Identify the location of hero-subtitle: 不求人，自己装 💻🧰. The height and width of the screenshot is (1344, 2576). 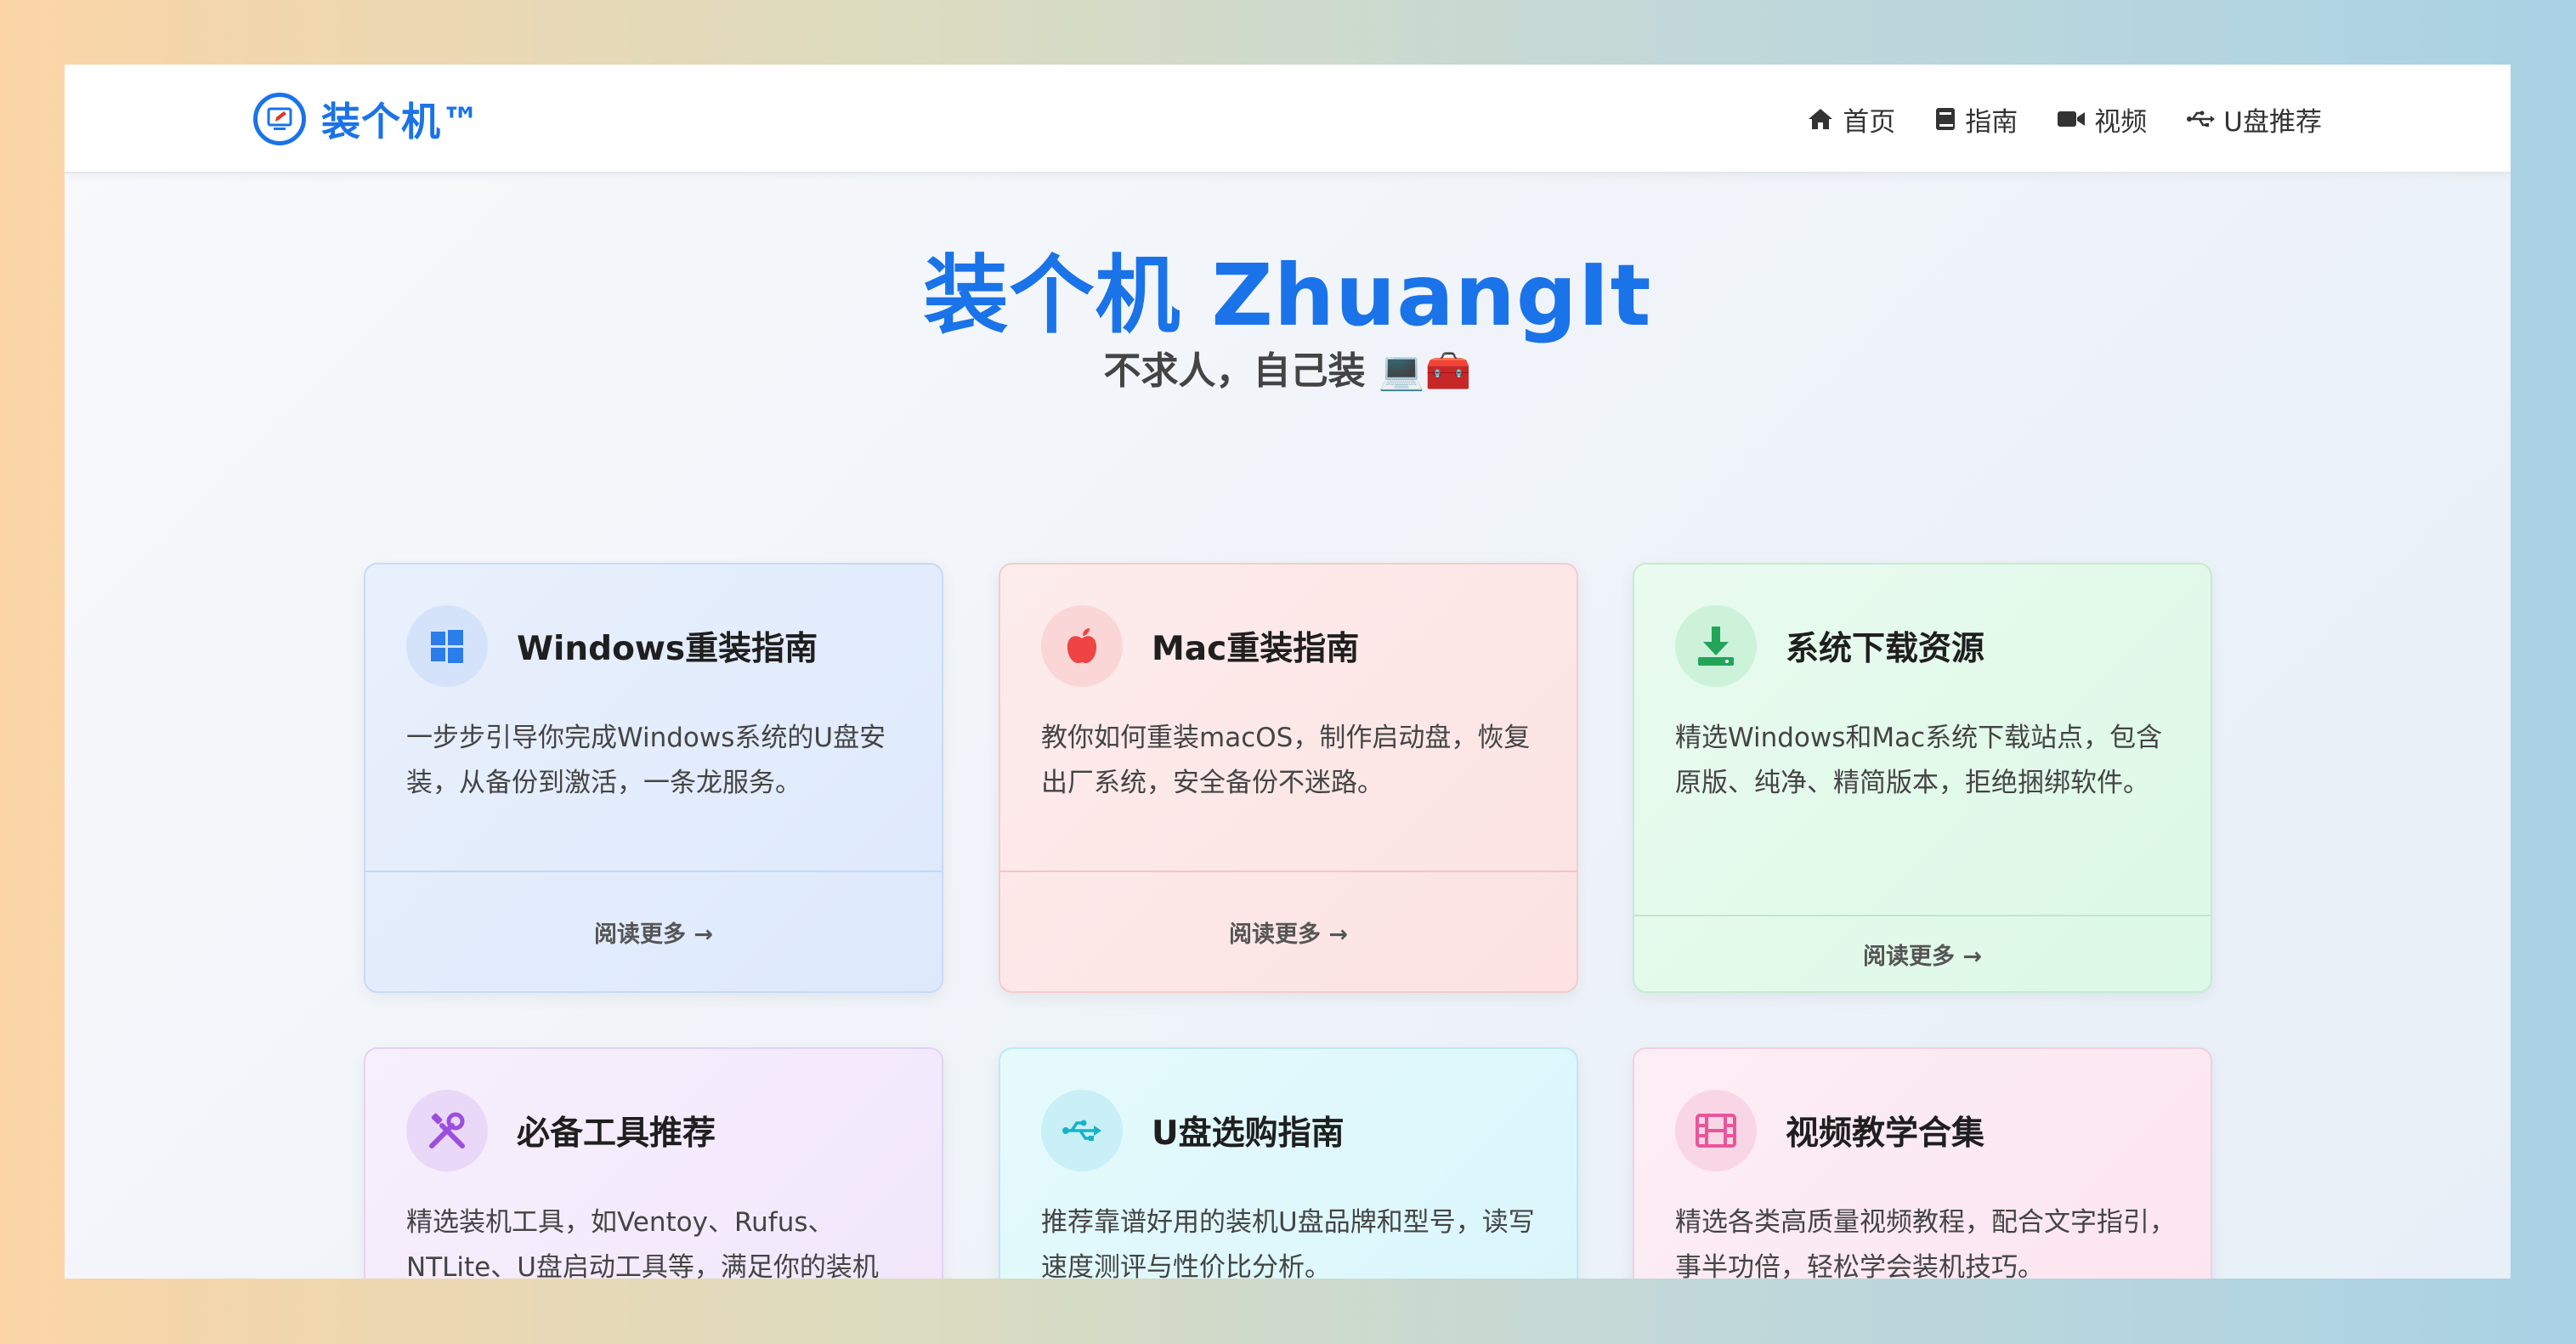
(1287, 371).